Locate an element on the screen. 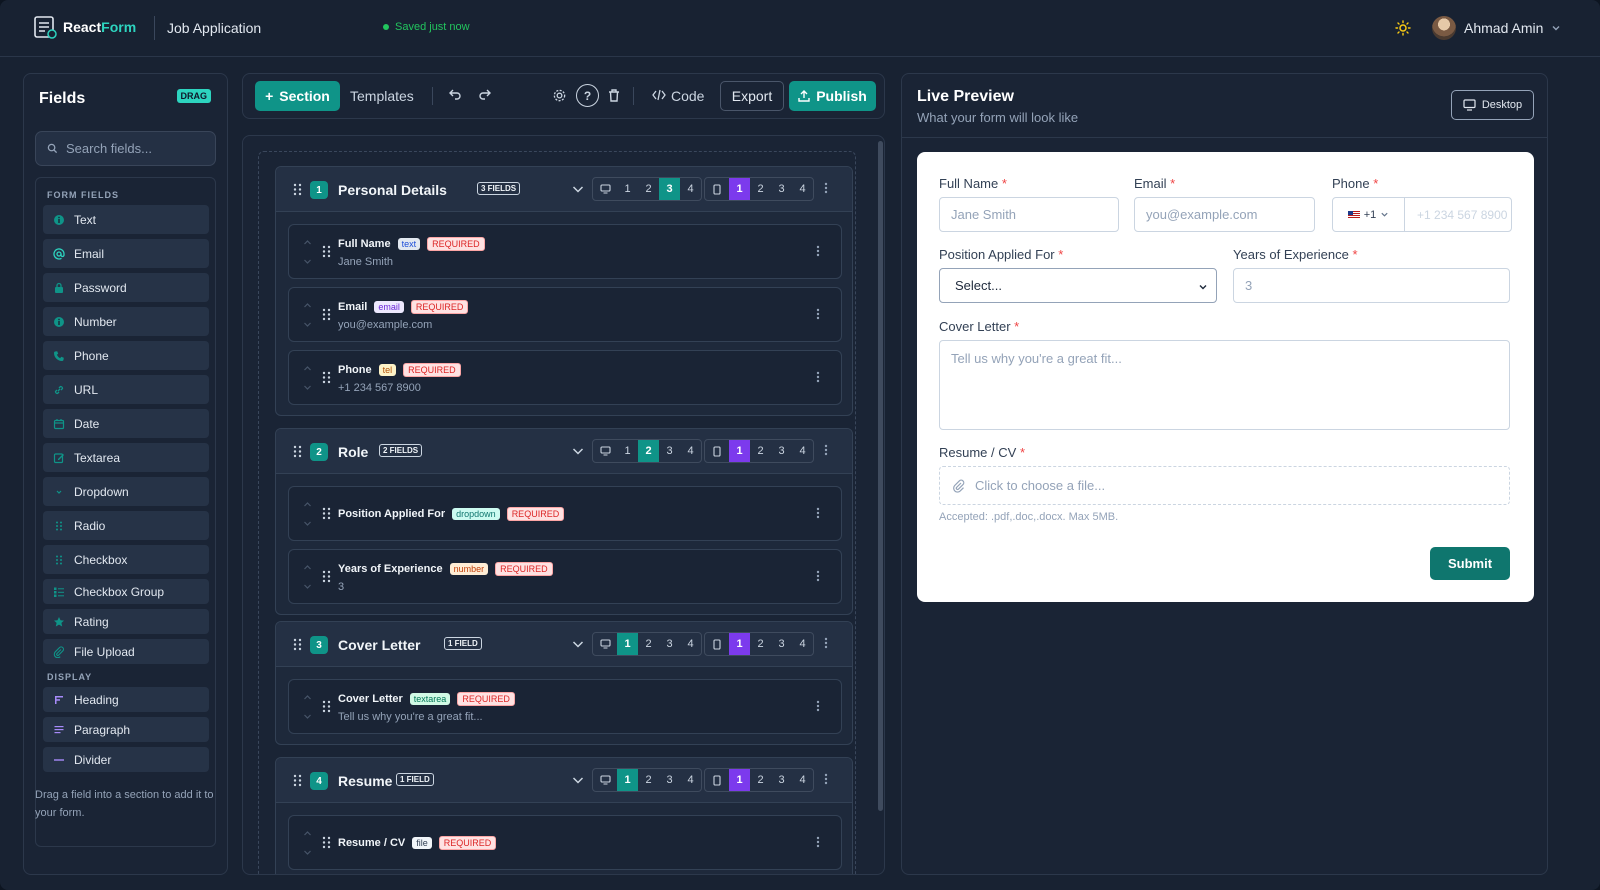  field-type-paragraph: Paragraph is located at coordinates (126, 729).